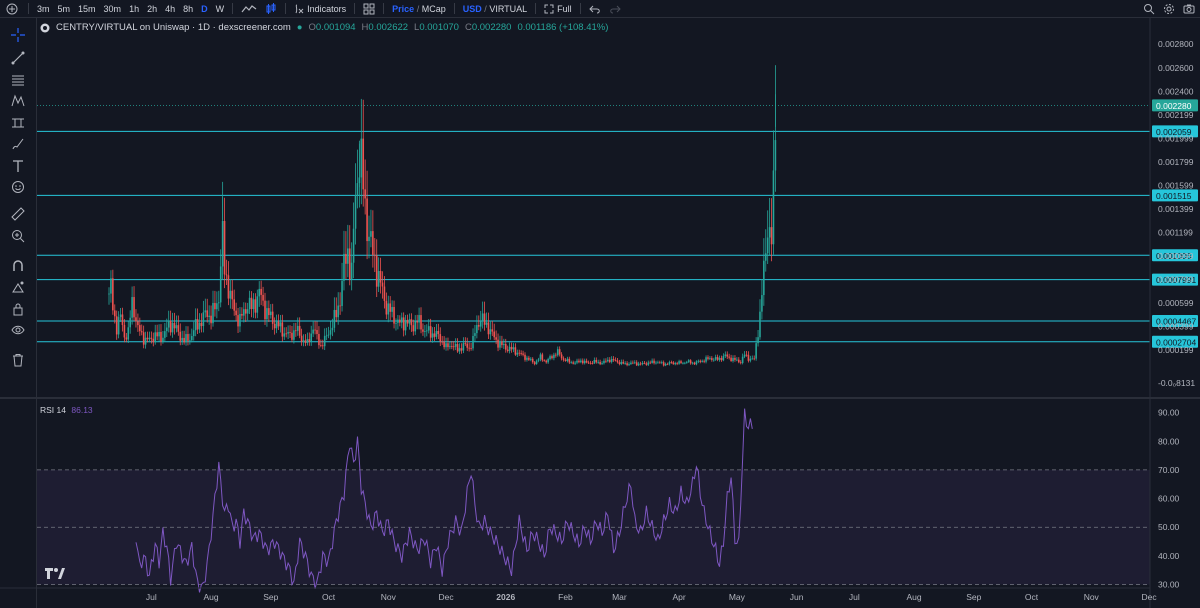 The image size is (1200, 608). I want to click on price-axis-tick: 0.000399, so click(1176, 327).